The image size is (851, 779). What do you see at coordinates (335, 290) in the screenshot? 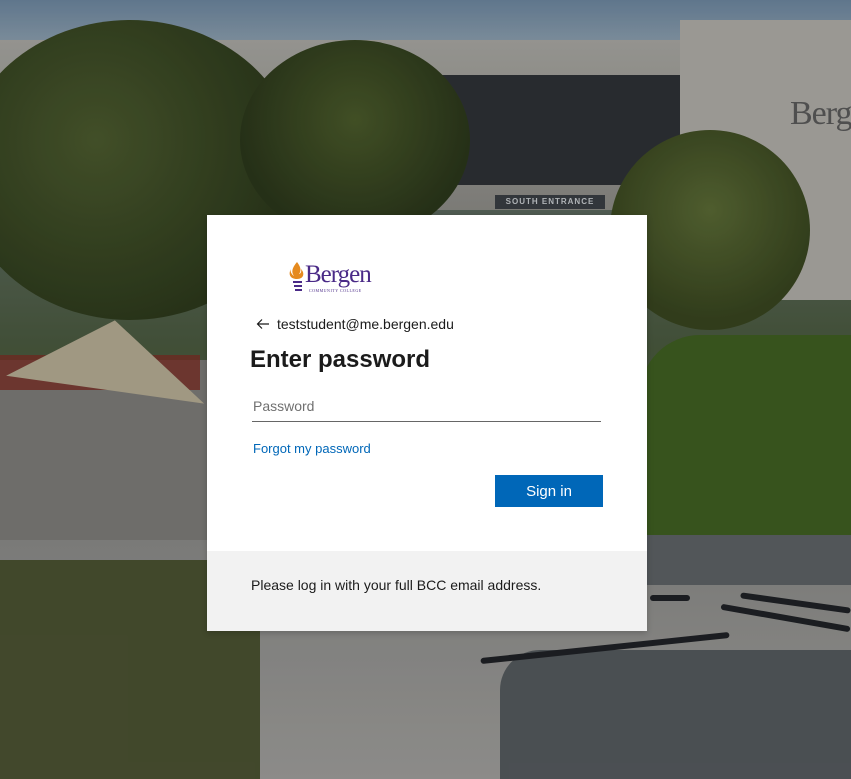
I see `logo-subtitle: COMMUNITY COLLEGE` at bounding box center [335, 290].